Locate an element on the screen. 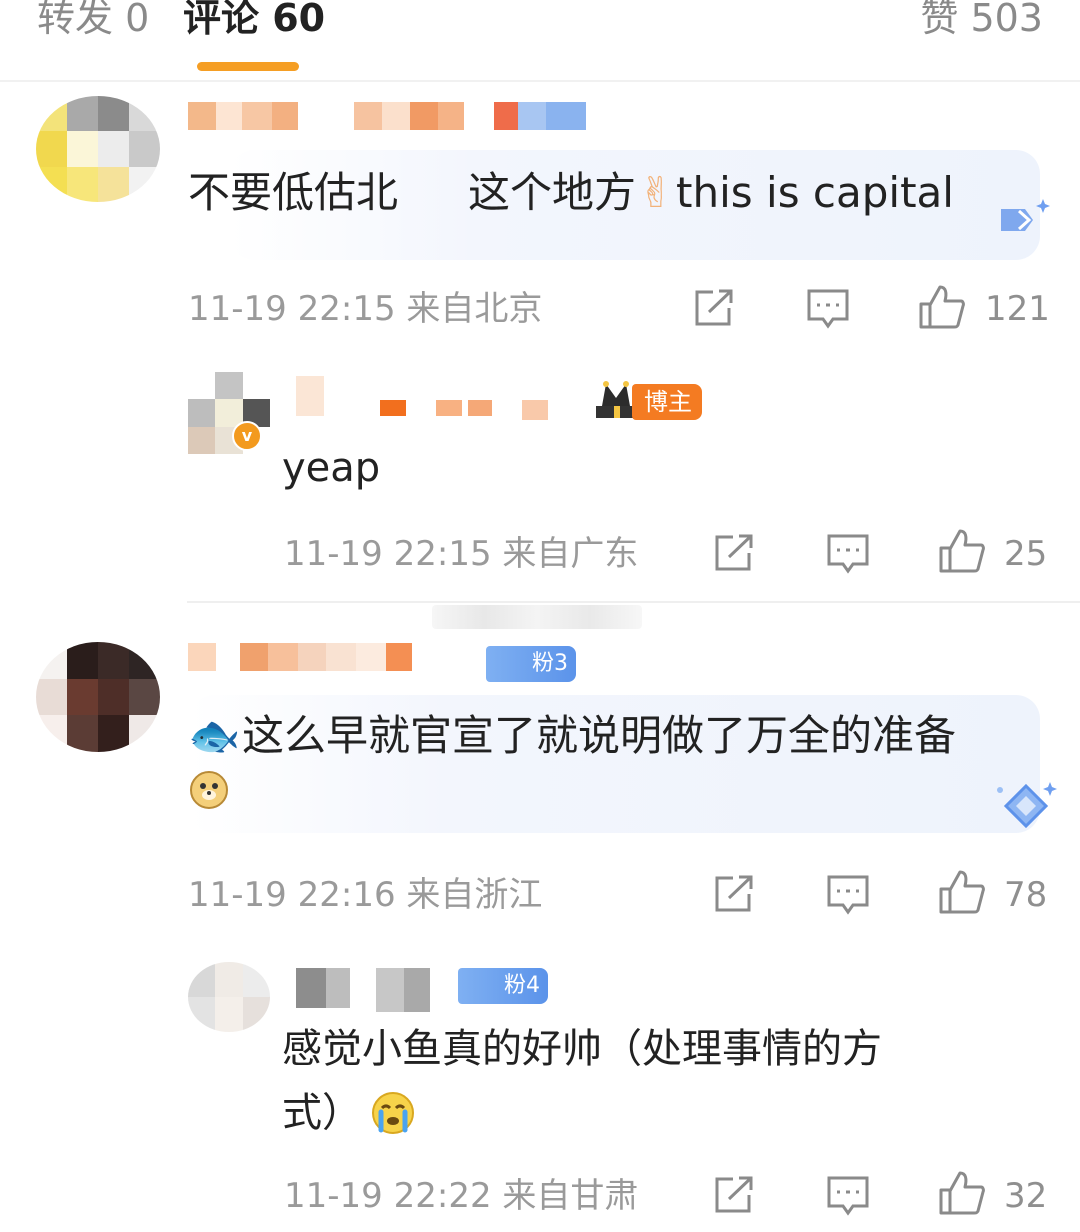 This screenshot has height=1232, width=1080. fan-level-badge: 粉4 is located at coordinates (503, 986).